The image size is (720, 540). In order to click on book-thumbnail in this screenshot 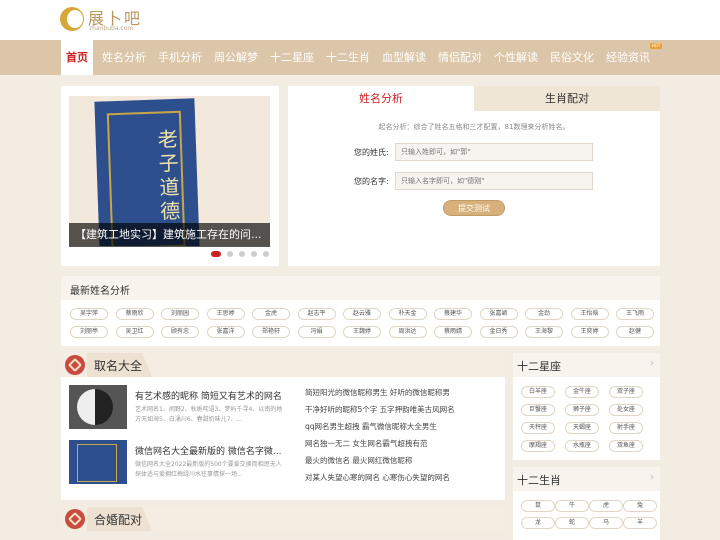, I will do `click(98, 462)`.